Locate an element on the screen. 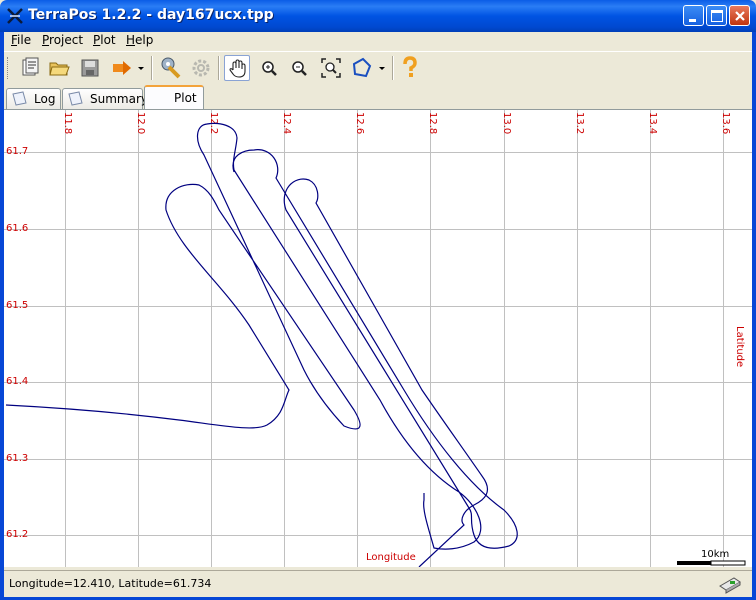  open-button is located at coordinates (59, 68).